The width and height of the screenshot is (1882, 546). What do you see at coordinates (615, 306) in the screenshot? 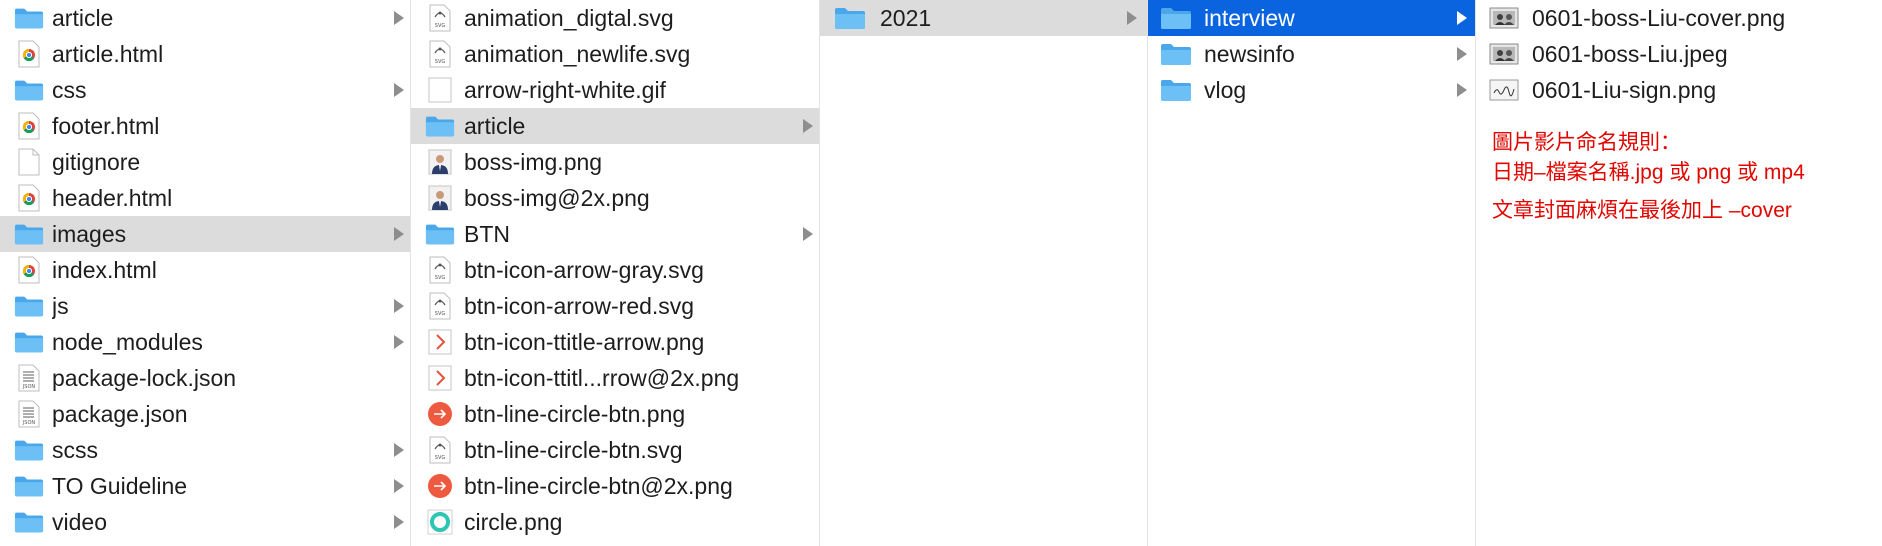
I see `file-row: SVG btn-icon-arrow-red.svg` at bounding box center [615, 306].